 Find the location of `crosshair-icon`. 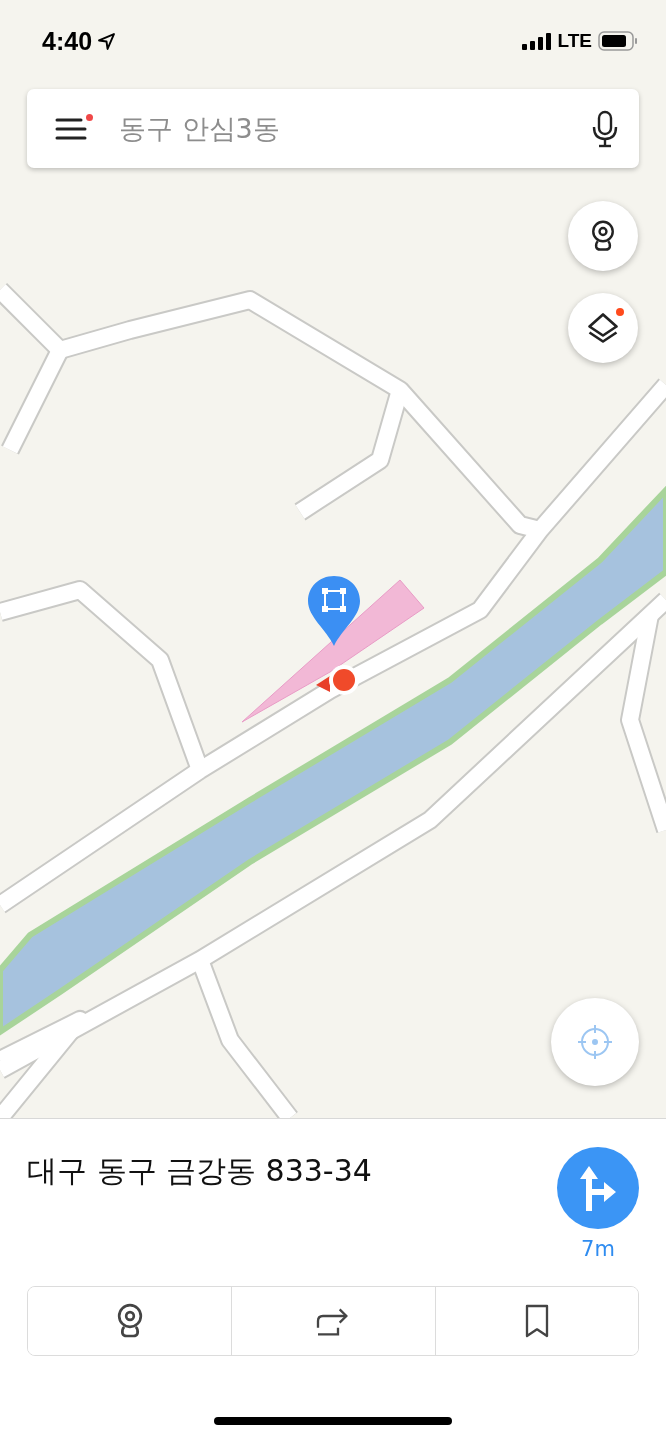

crosshair-icon is located at coordinates (595, 1042).